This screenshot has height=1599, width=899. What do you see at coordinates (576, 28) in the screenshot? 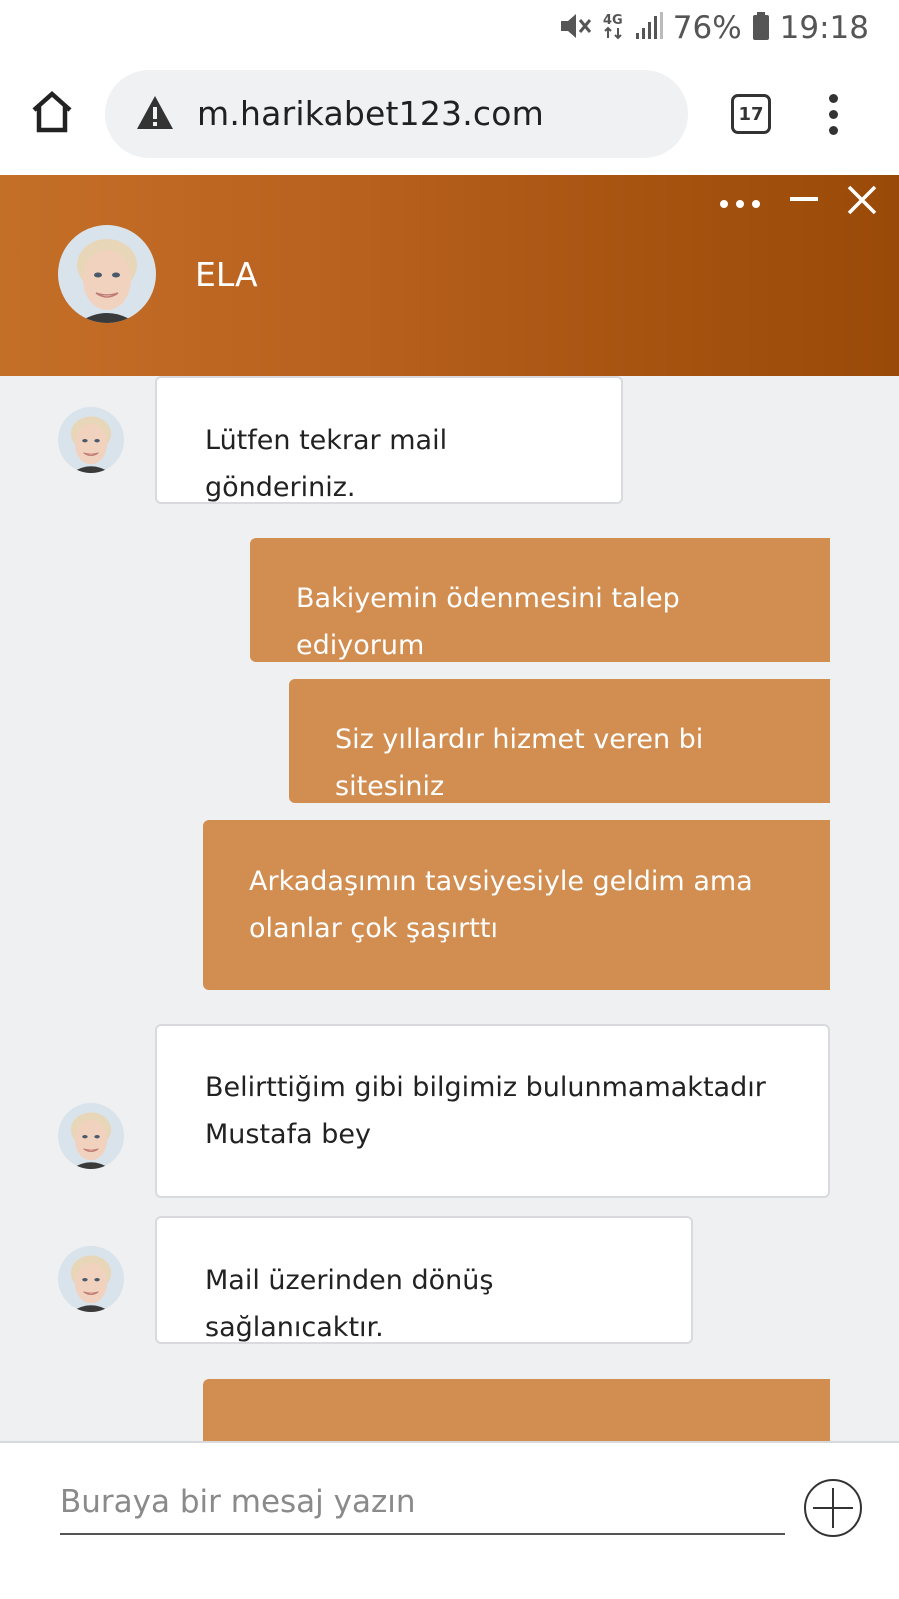
I see `mute-icon` at bounding box center [576, 28].